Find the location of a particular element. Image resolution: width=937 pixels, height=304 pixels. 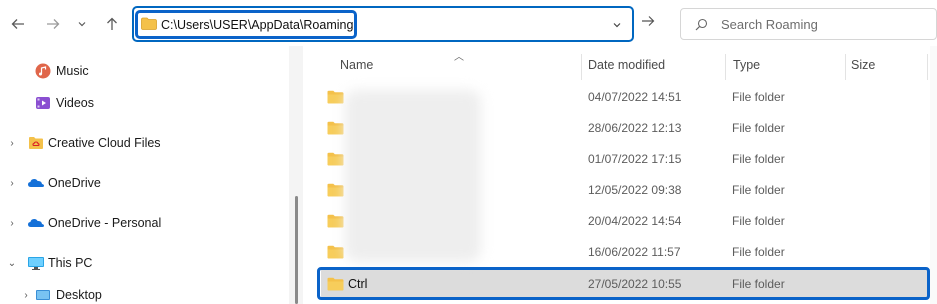

nav-label: Videos is located at coordinates (75, 103).